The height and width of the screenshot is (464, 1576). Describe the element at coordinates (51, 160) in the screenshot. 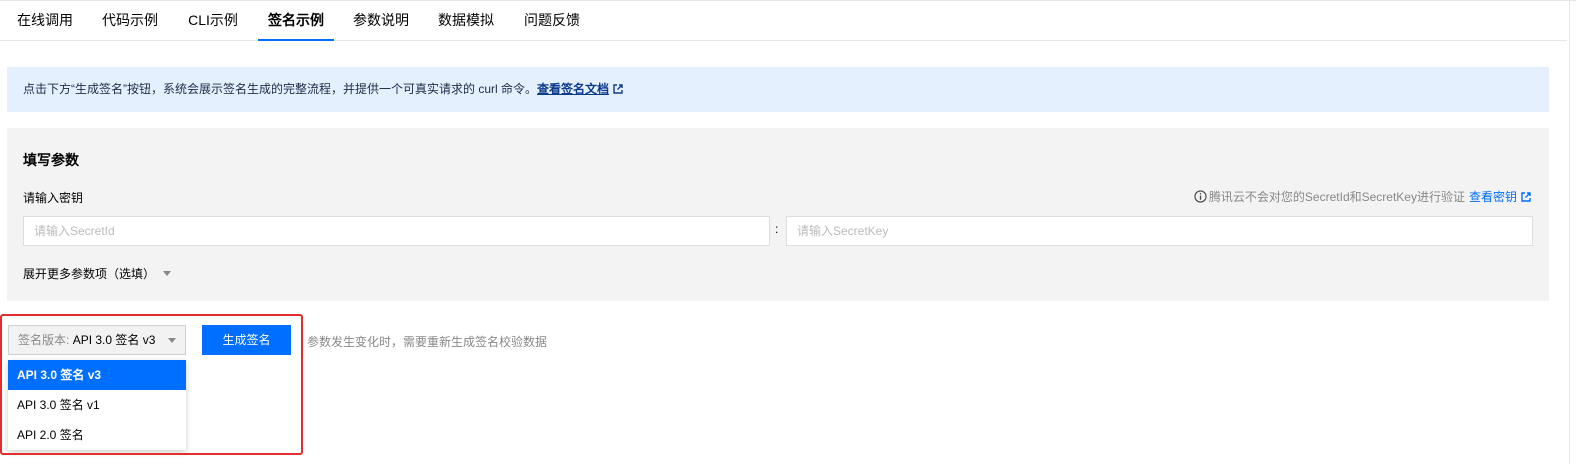

I see `panel-title: 填写参数` at that location.